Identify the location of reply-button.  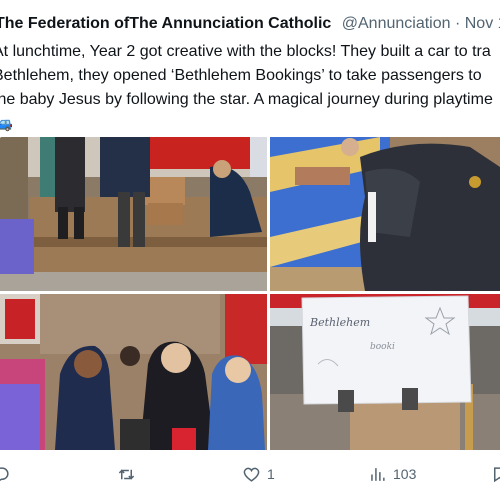
(8, 474).